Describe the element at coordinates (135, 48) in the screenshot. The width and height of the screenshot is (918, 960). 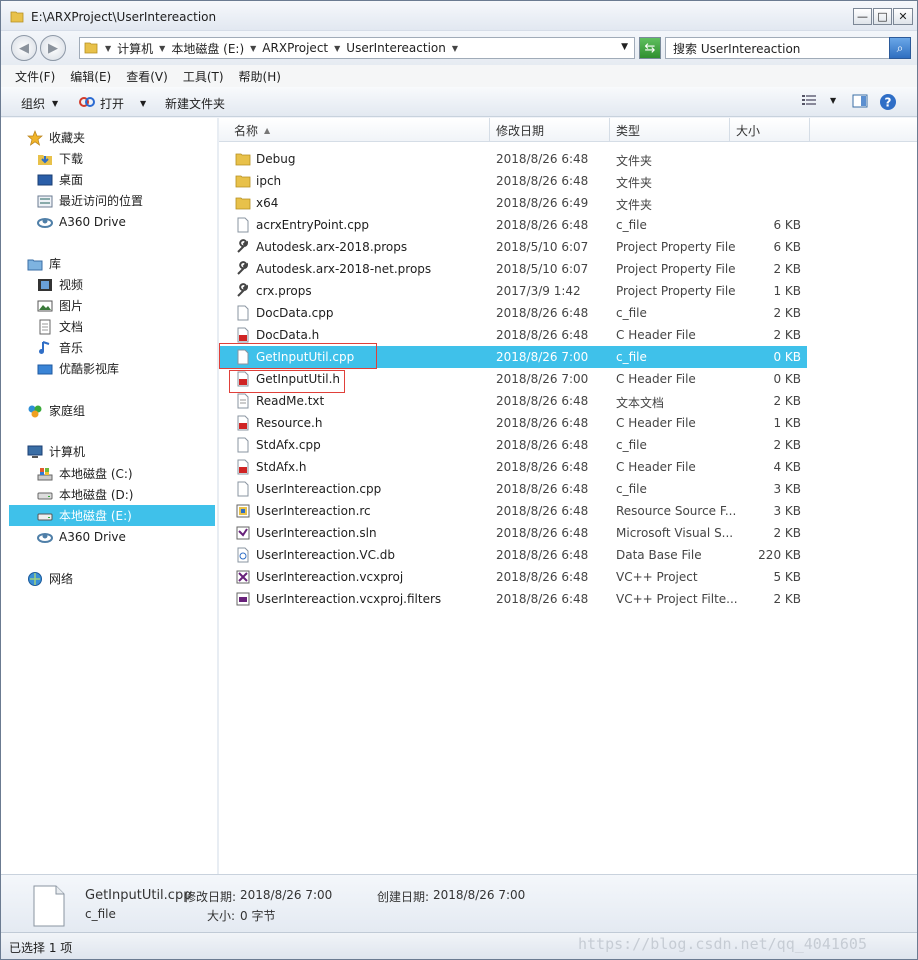
I see `breadcrumb-computer: 计算机` at that location.